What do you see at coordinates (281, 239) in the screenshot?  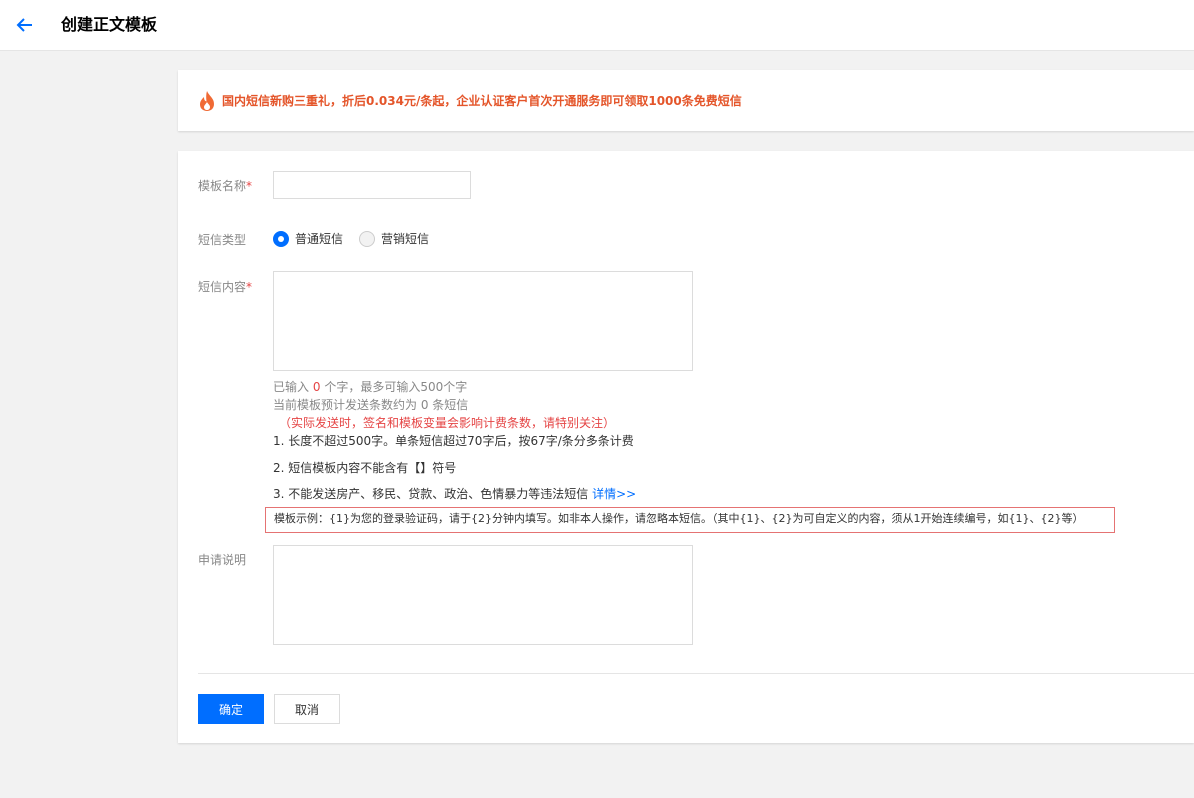 I see `radio-checked-icon` at bounding box center [281, 239].